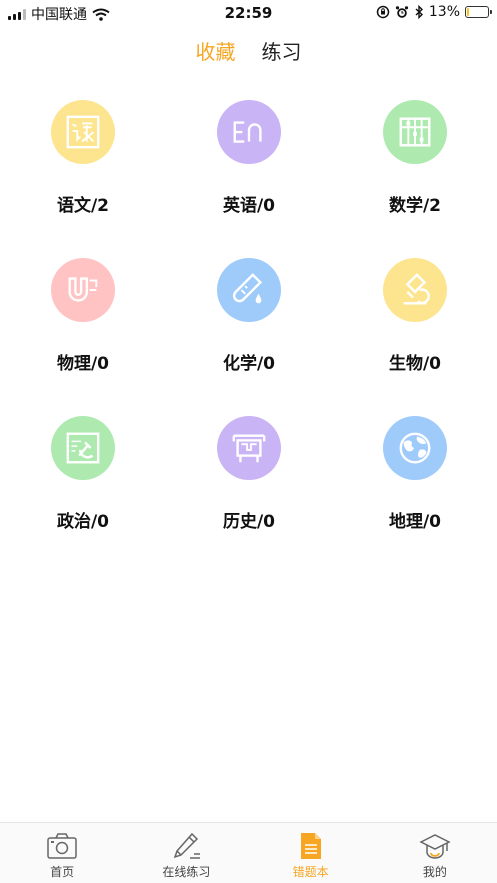  Describe the element at coordinates (310, 872) in the screenshot. I see `nav-label: 错题本` at that location.